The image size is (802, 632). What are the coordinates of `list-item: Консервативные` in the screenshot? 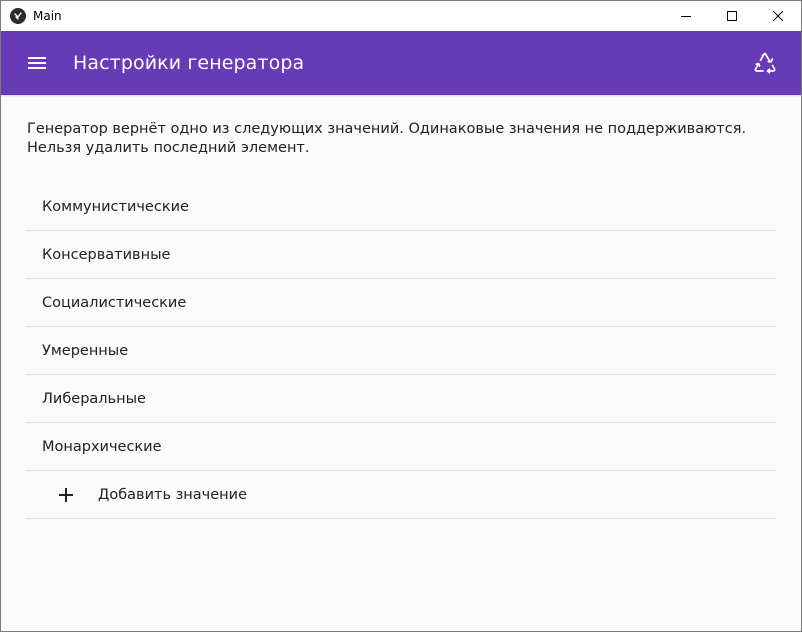 It's located at (401, 255).